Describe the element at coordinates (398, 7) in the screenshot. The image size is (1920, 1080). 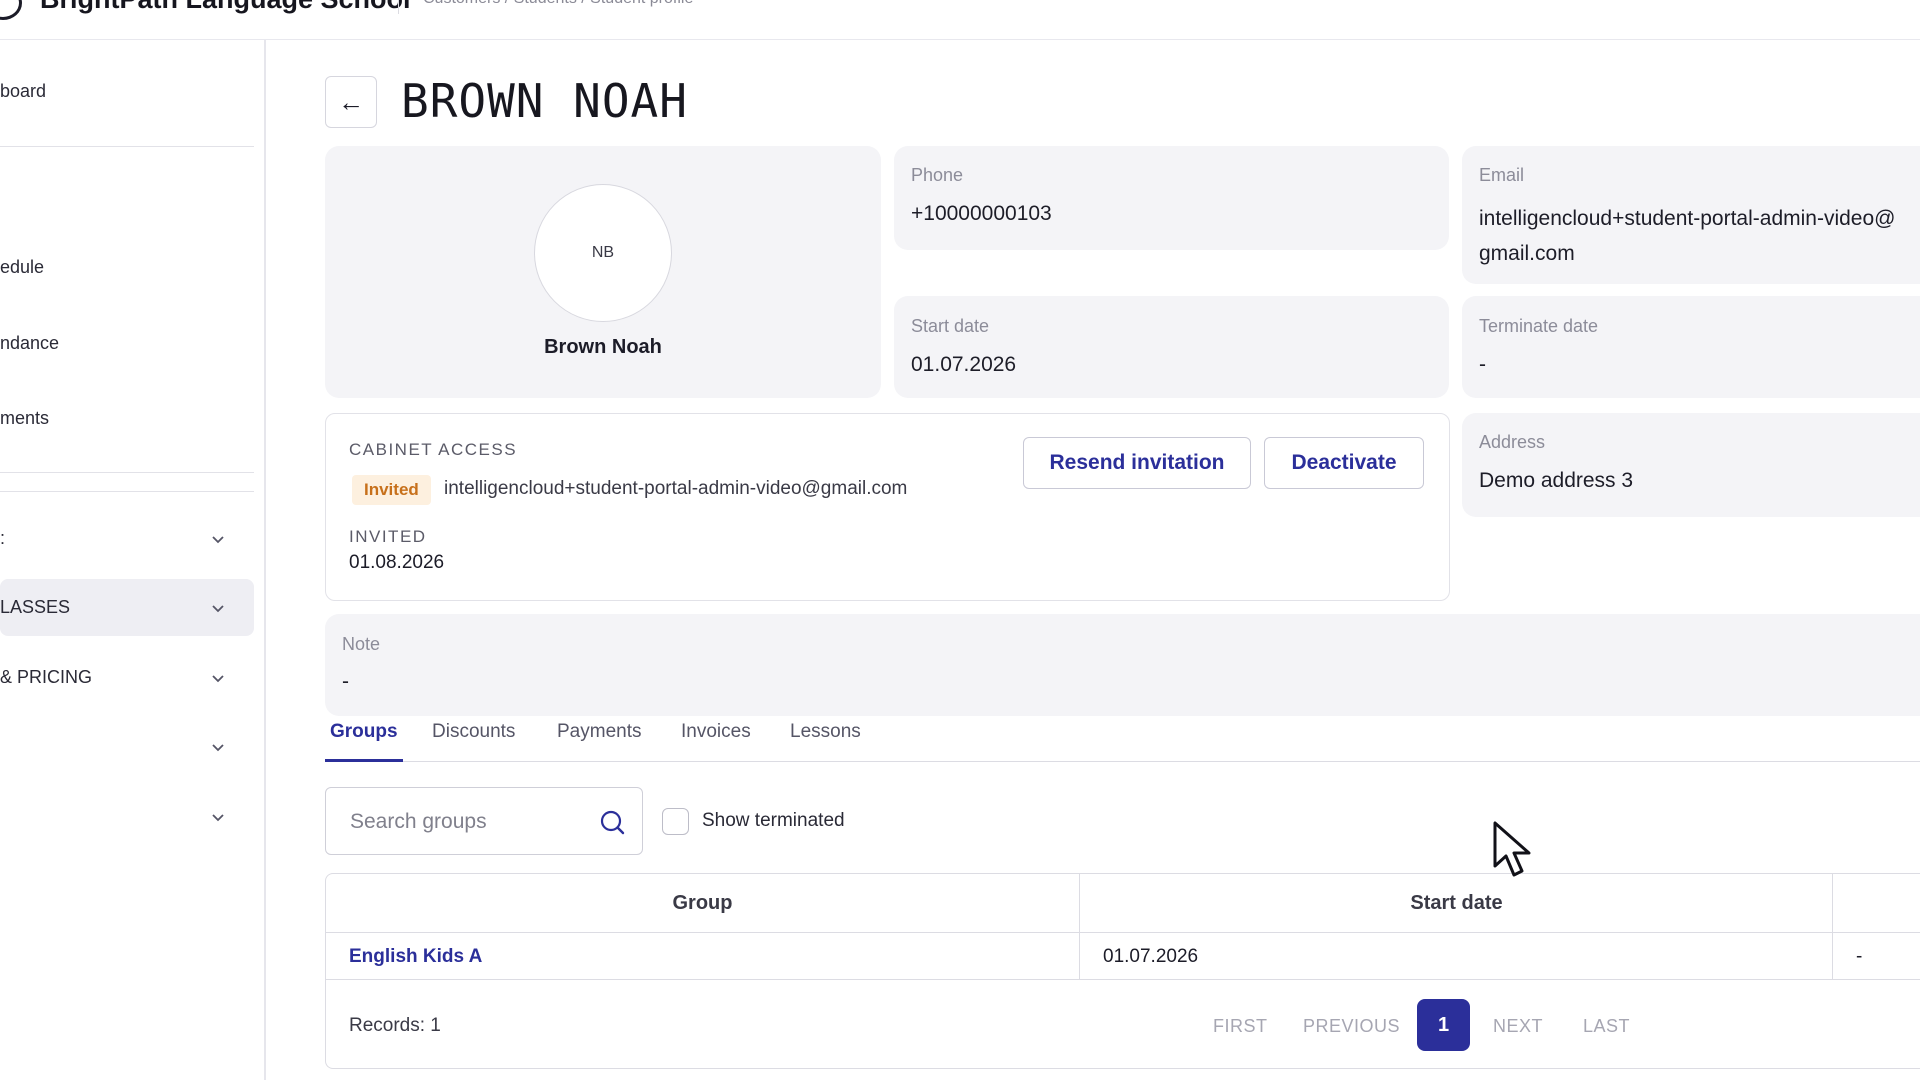
I see `top-divider` at that location.